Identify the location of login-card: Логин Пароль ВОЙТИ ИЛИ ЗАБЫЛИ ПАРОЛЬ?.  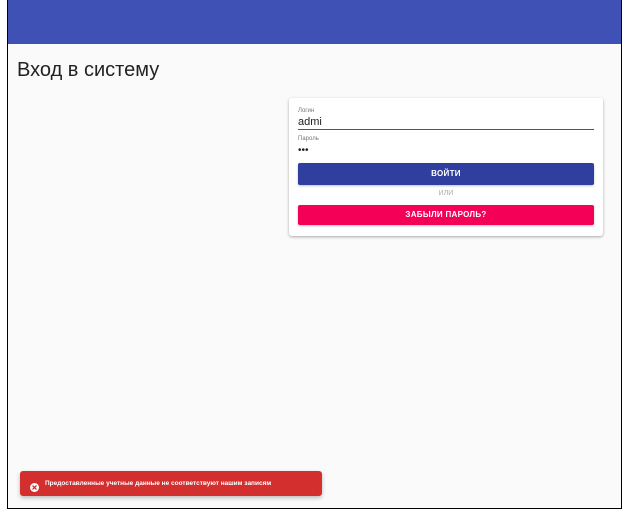
(446, 167).